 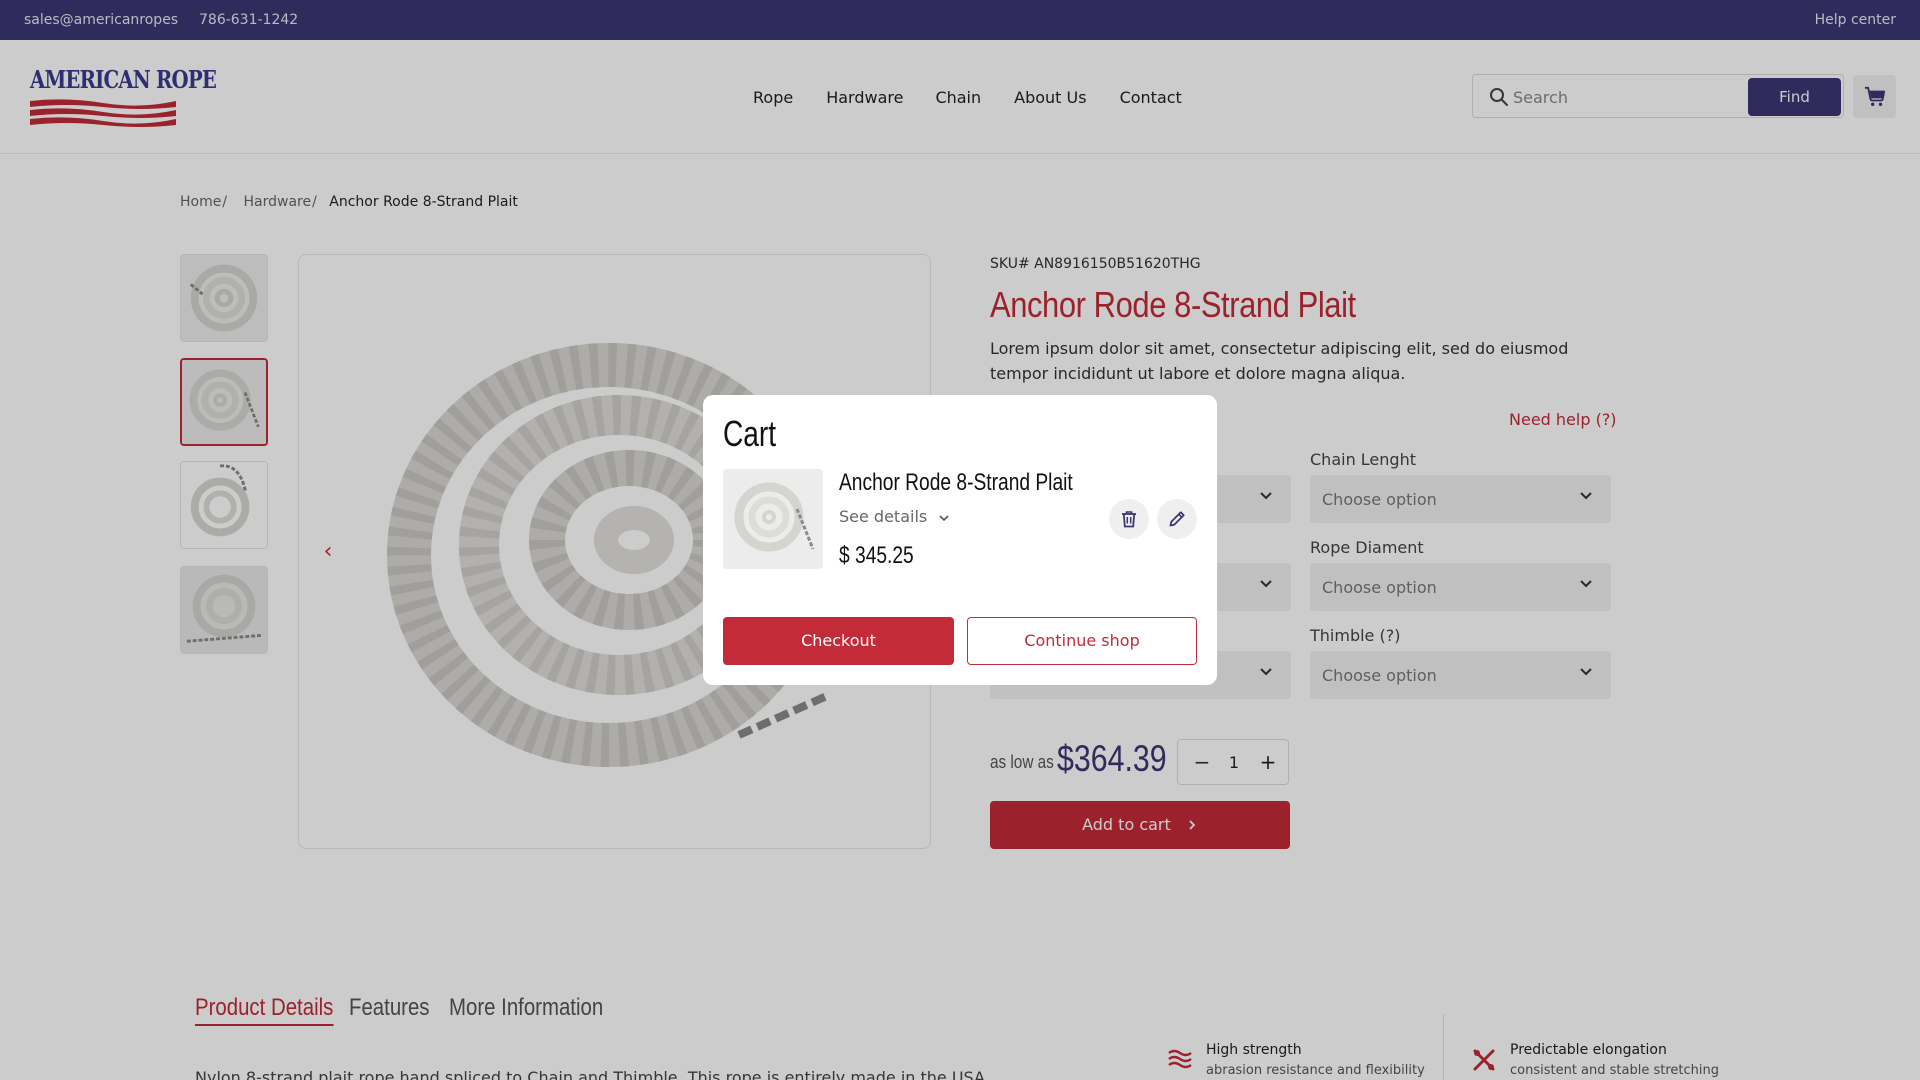 I want to click on see-details-toggle: See details, so click(x=894, y=516).